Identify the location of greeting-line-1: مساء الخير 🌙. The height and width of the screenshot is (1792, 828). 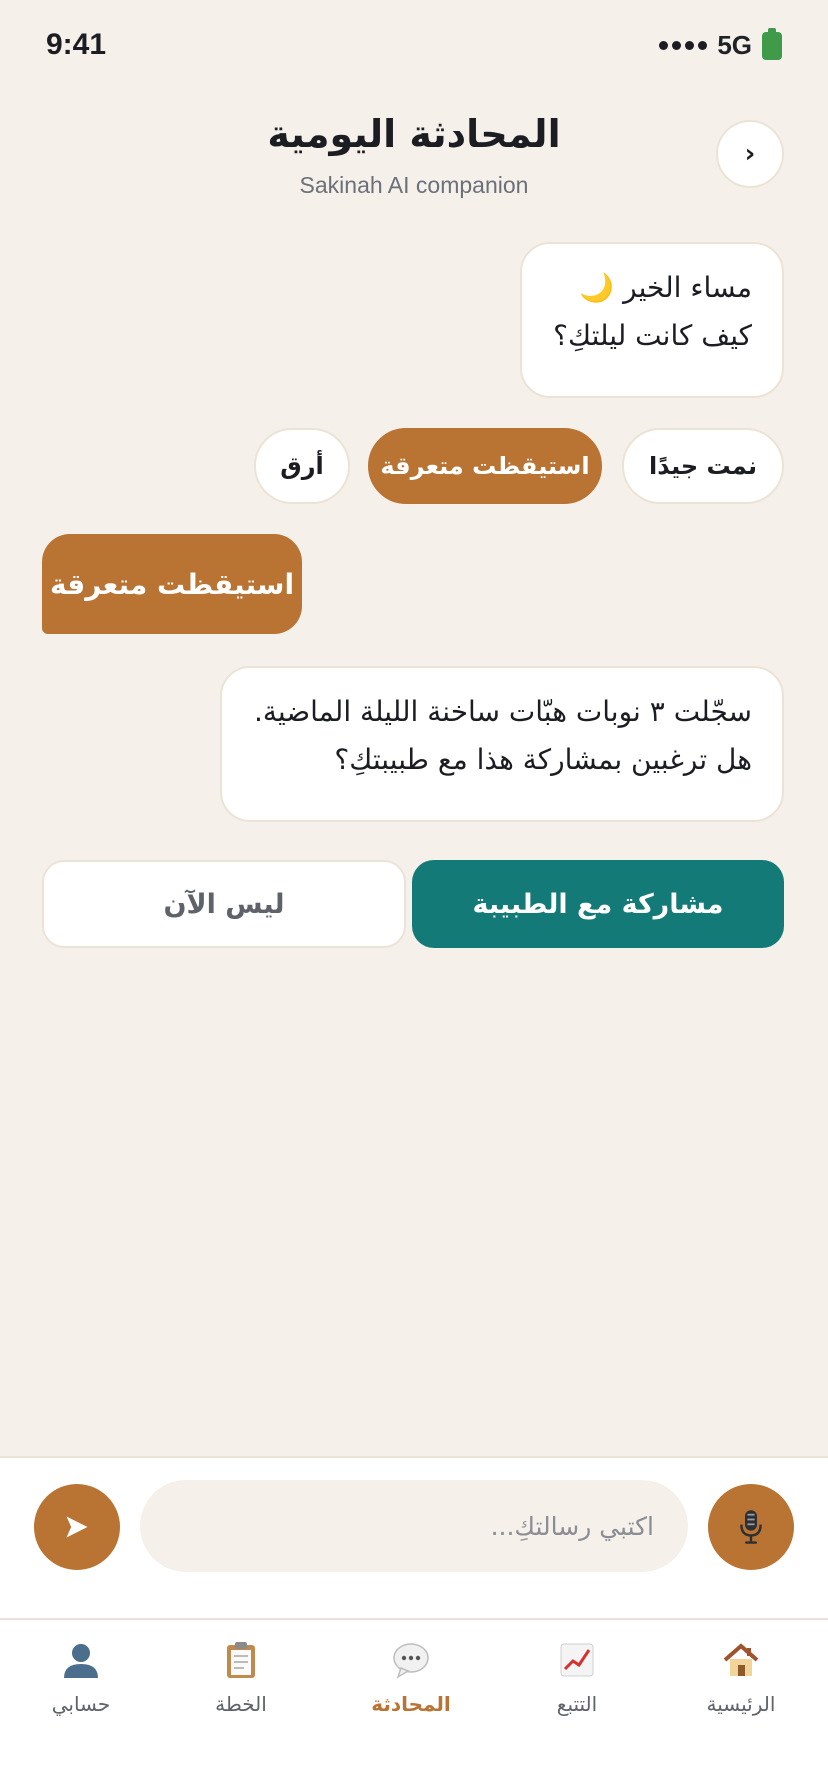
(665, 287).